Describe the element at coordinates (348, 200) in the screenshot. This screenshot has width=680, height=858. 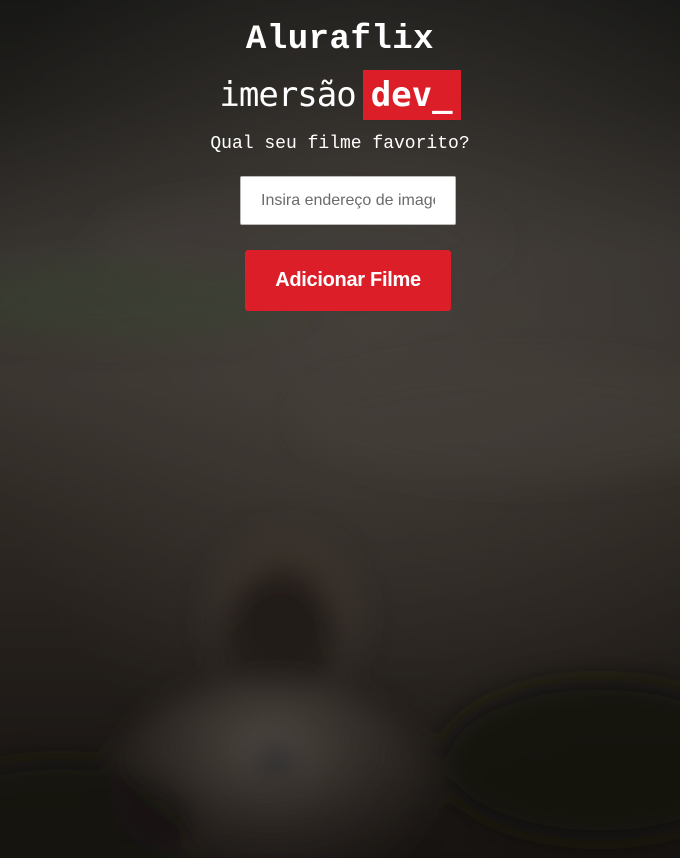
I see `image-url-input` at that location.